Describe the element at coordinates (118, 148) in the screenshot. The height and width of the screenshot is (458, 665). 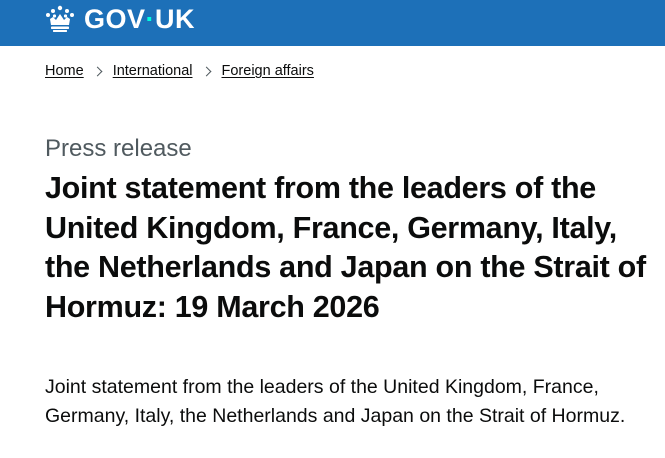
I see `page-caption: Press release` at that location.